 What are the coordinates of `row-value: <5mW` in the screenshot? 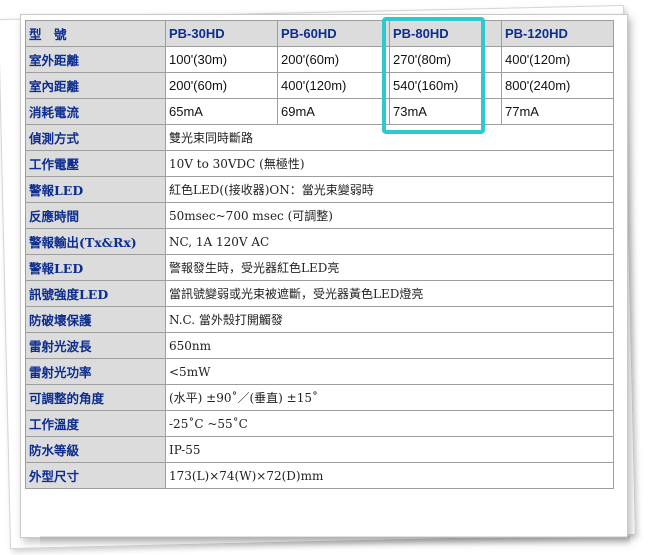 It's located at (389, 371).